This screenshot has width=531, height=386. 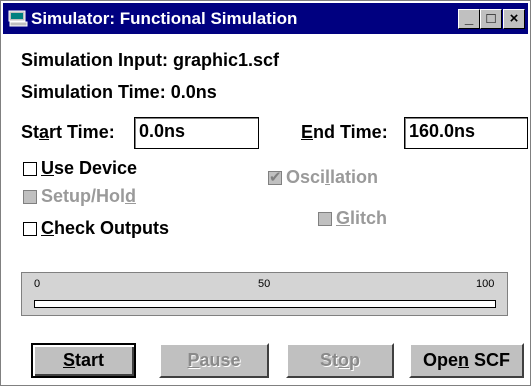 I want to click on checkmark-icon: ✔, so click(x=275, y=177).